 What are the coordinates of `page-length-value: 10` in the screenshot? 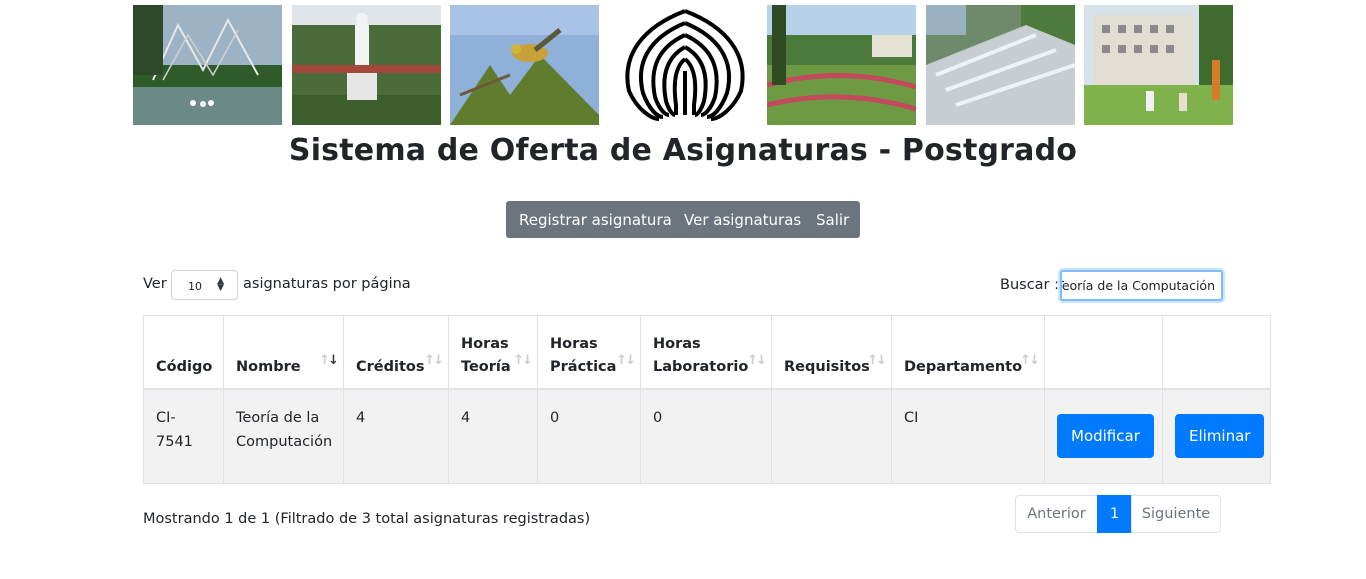 It's located at (195, 286).